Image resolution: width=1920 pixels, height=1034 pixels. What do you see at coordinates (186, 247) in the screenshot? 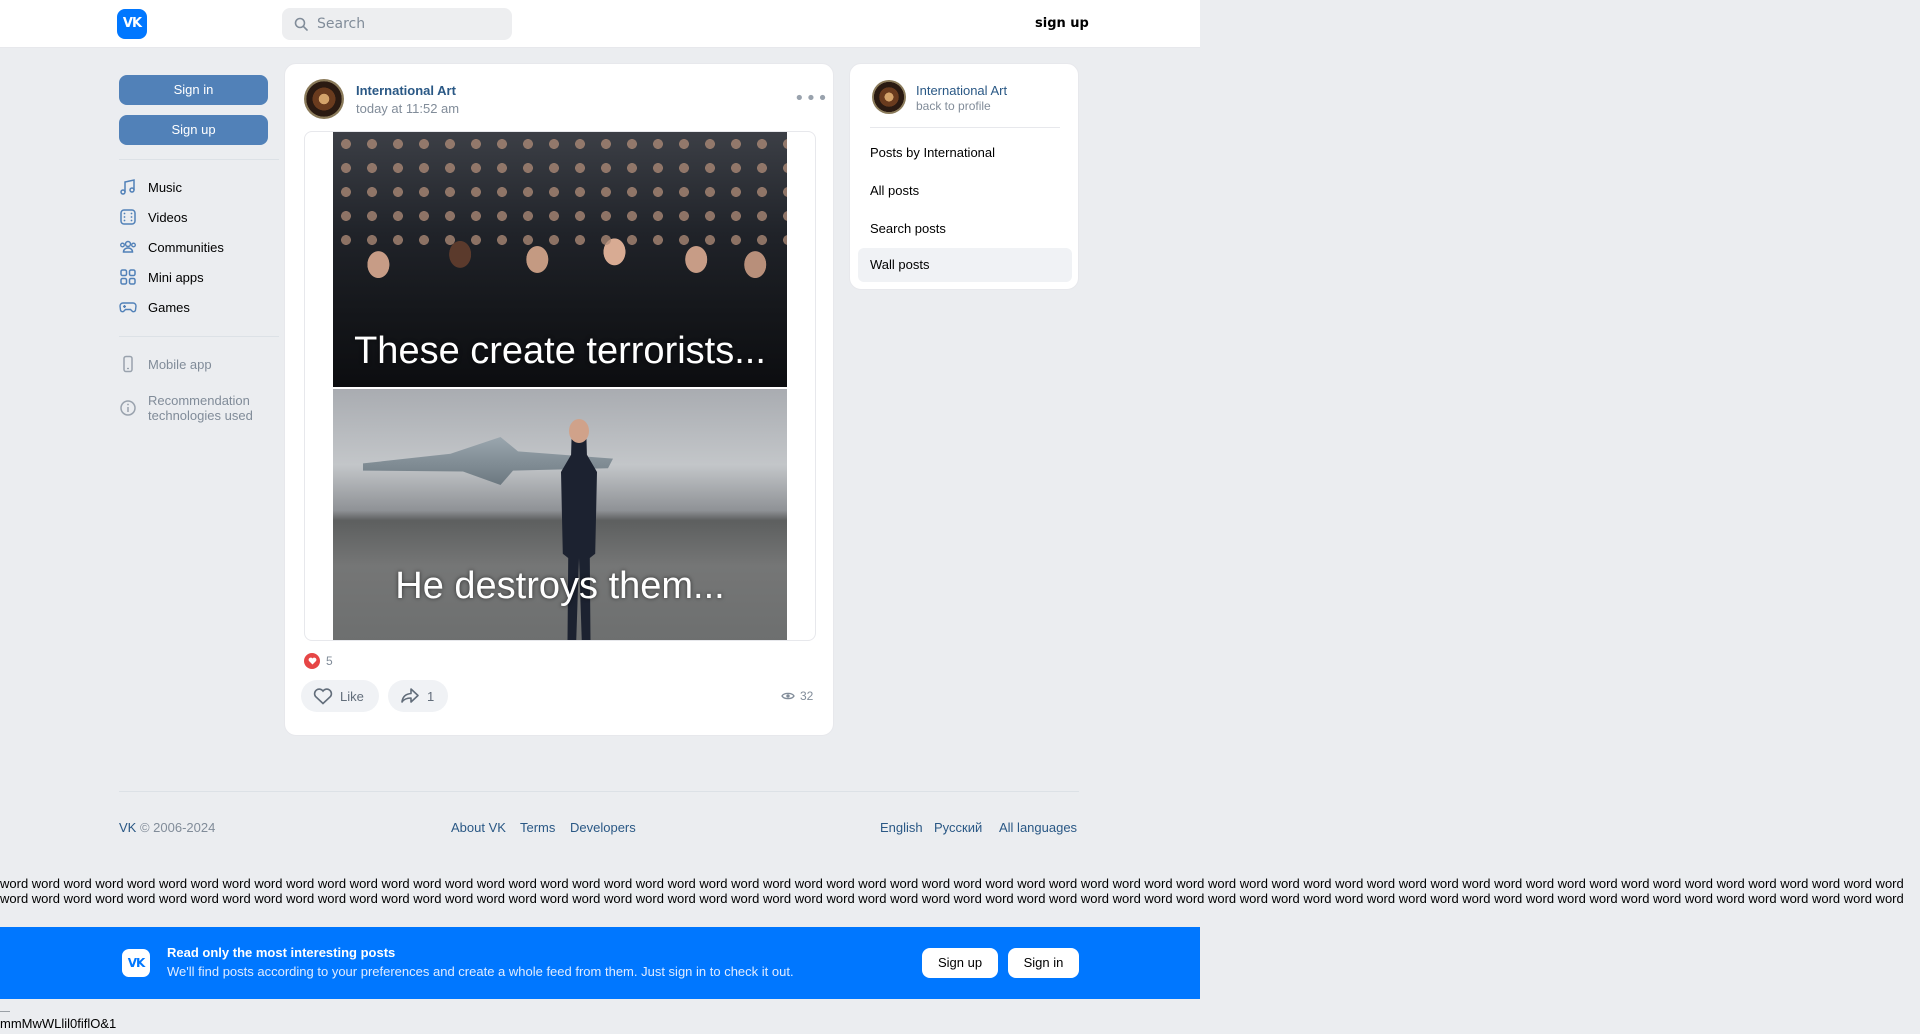
I see `sidebar-item-label: Communities` at bounding box center [186, 247].